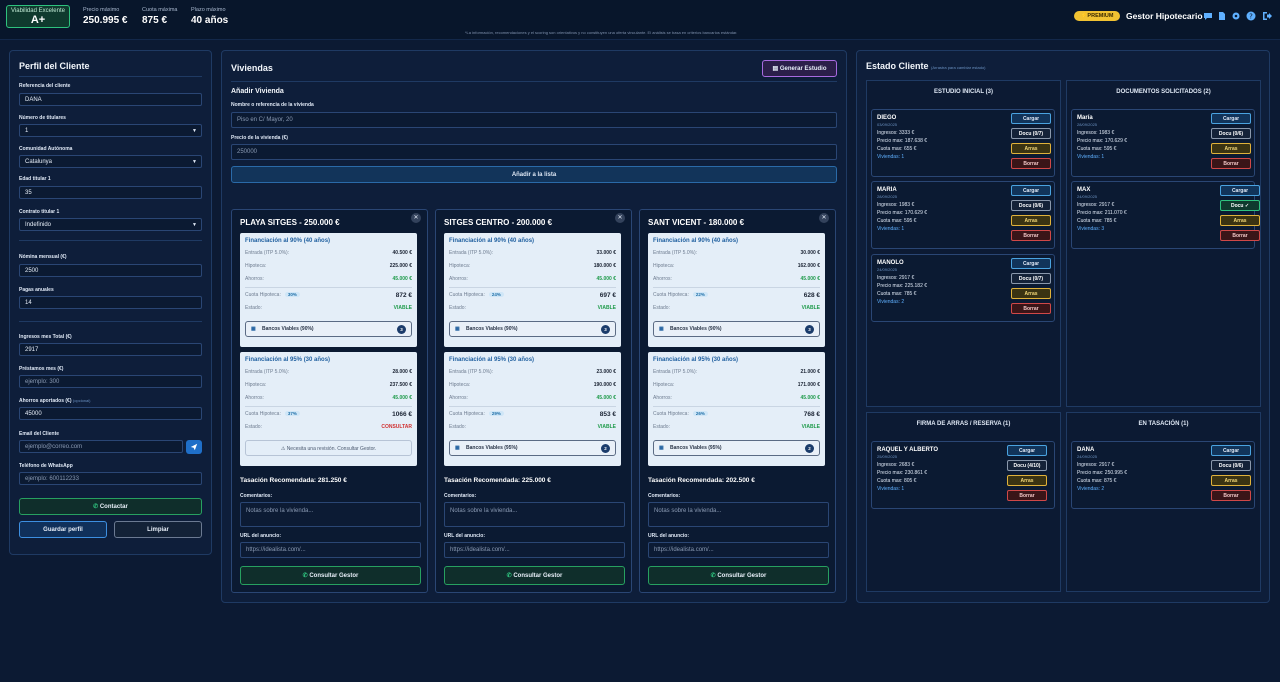 This screenshot has height=682, width=1280. I want to click on gear-icon, so click(1236, 16).